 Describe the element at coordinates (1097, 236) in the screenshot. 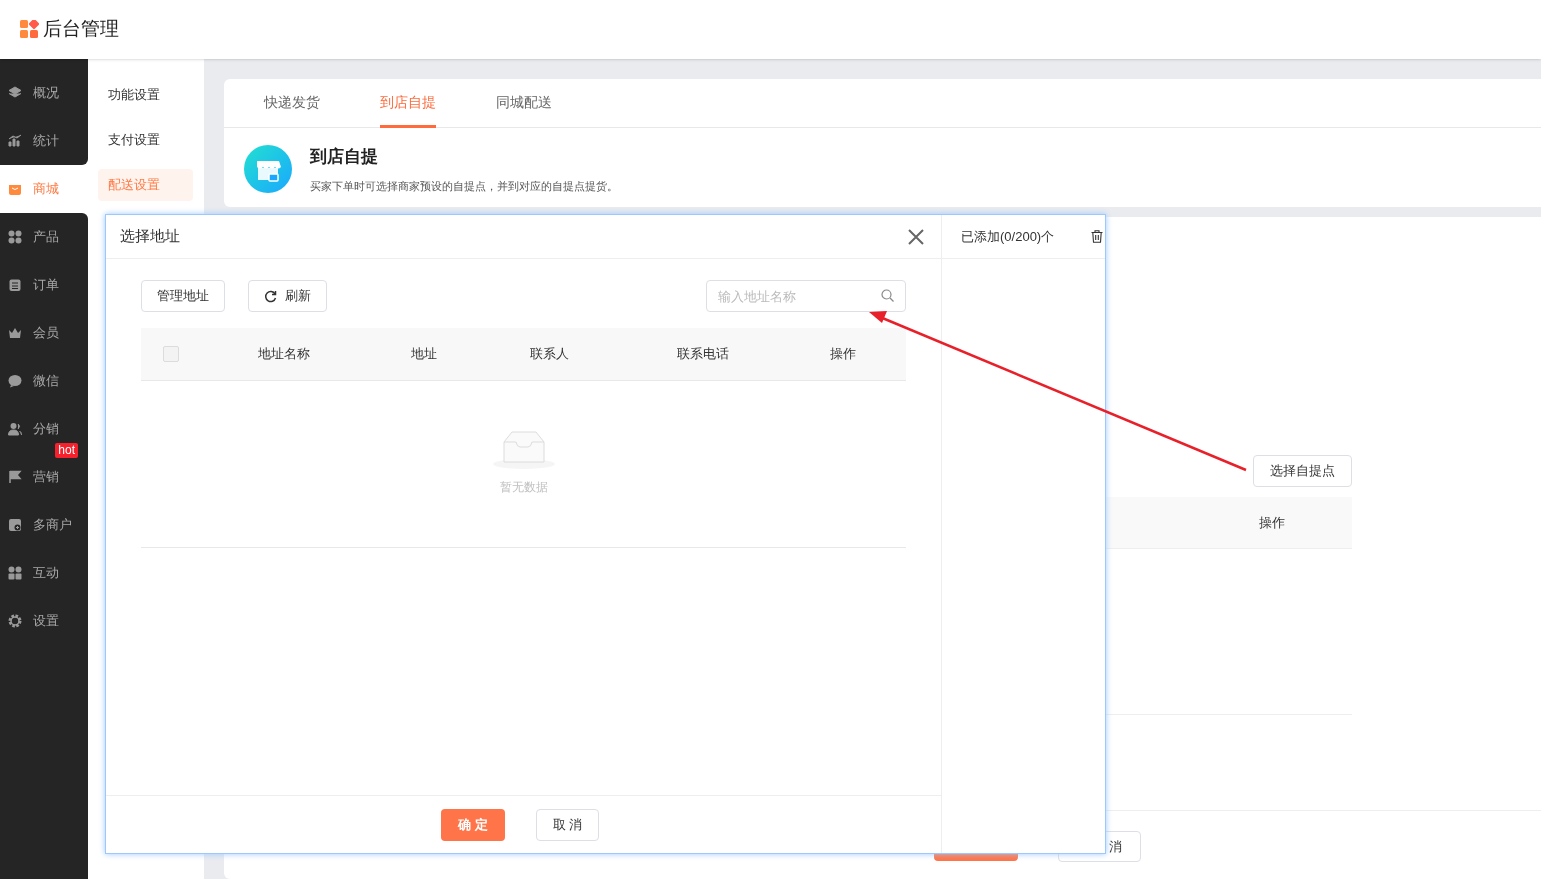

I see `trash-icon` at that location.